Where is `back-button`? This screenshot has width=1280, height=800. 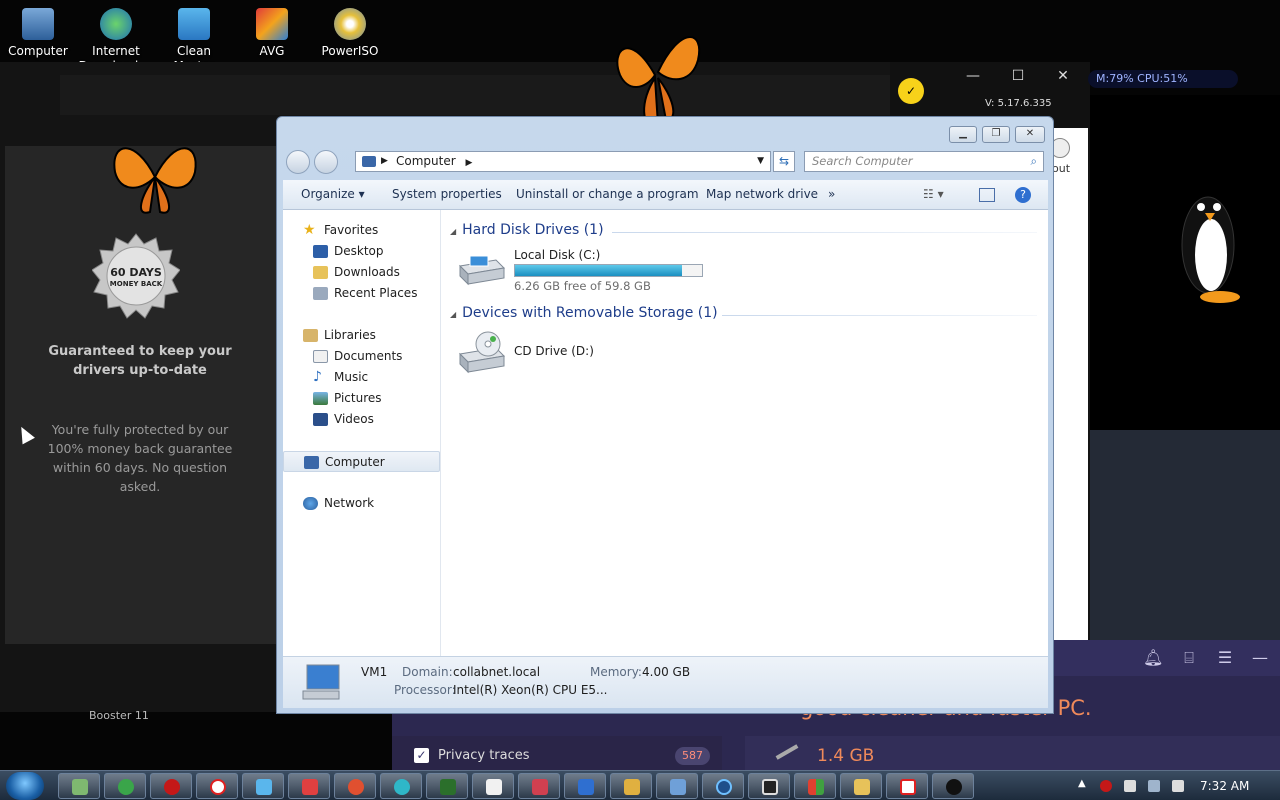 back-button is located at coordinates (298, 162).